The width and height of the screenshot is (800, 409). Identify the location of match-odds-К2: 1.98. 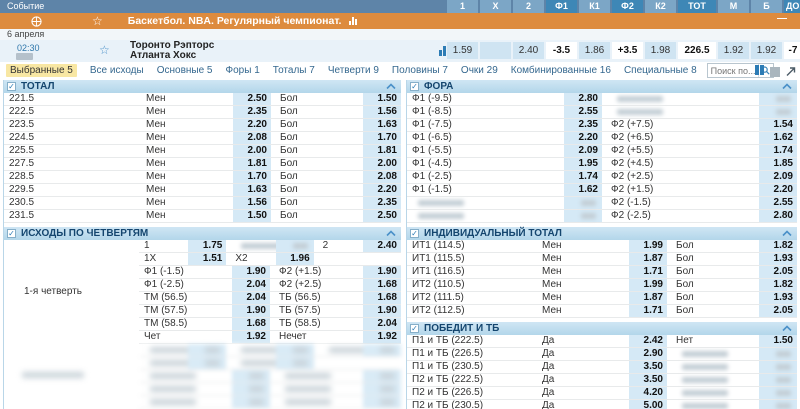
(660, 50).